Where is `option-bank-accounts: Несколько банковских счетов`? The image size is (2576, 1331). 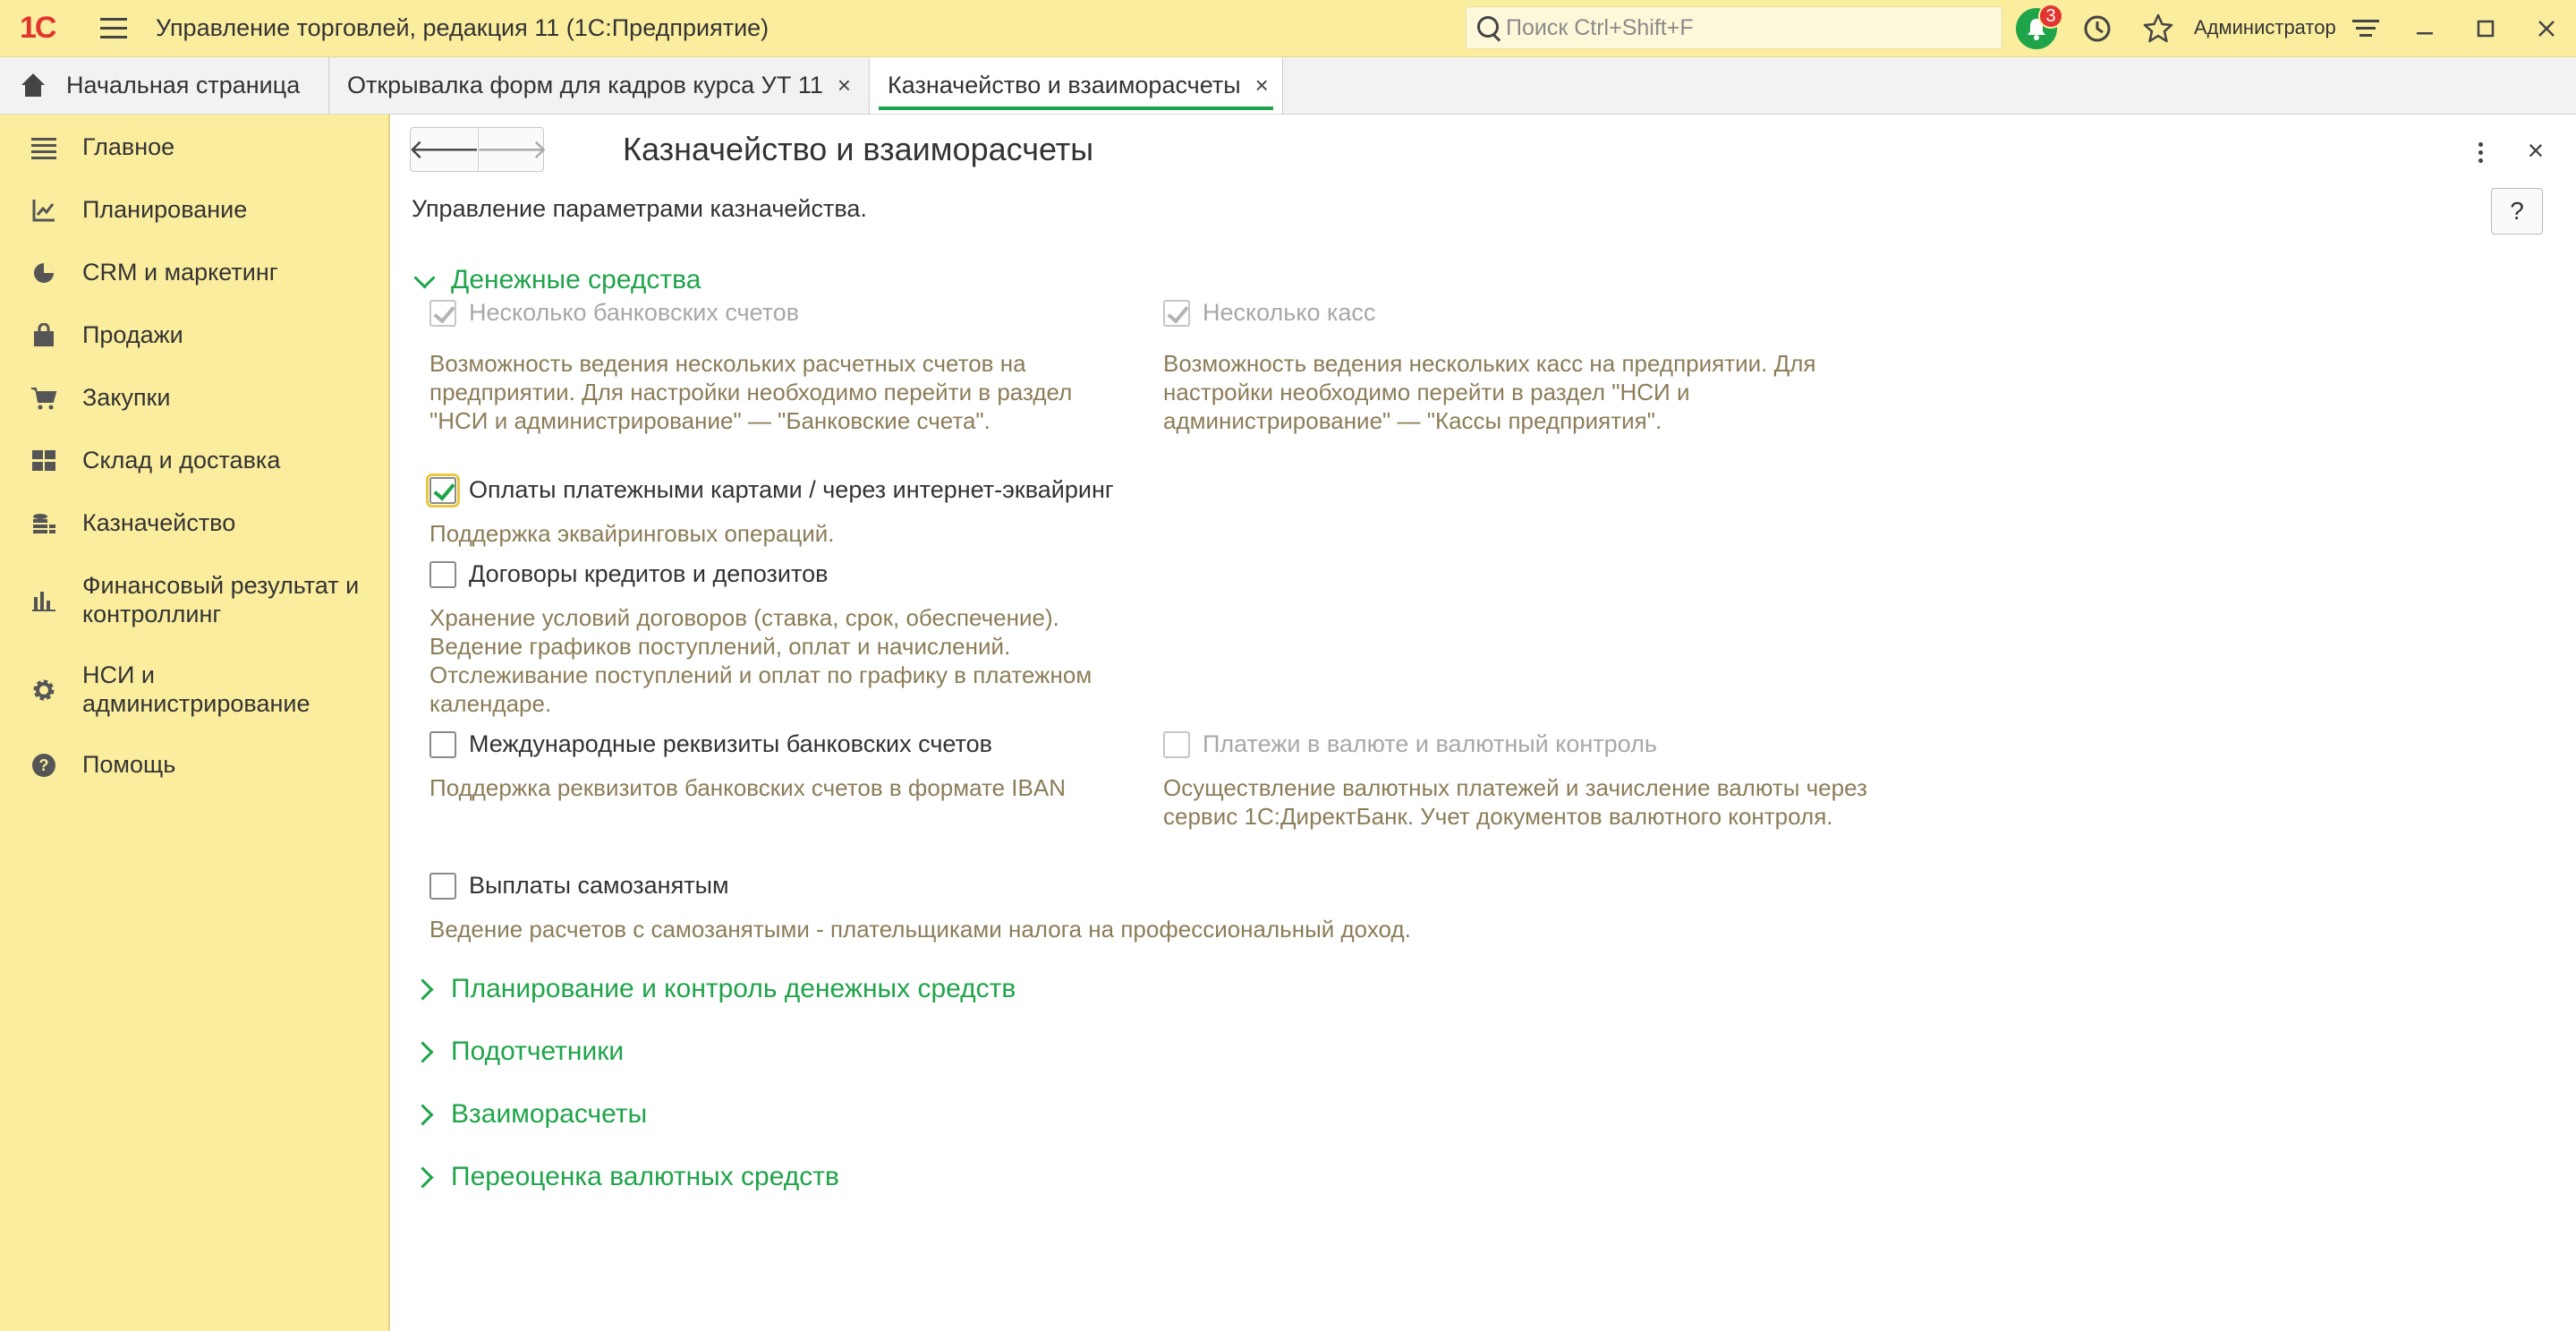
option-bank-accounts: Несколько банковских счетов is located at coordinates (614, 313).